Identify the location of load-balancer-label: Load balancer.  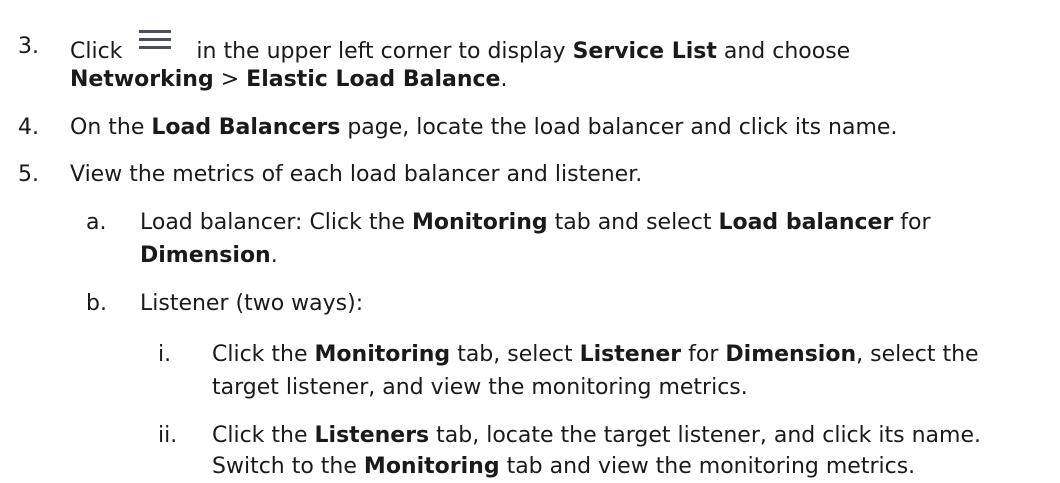
(806, 222).